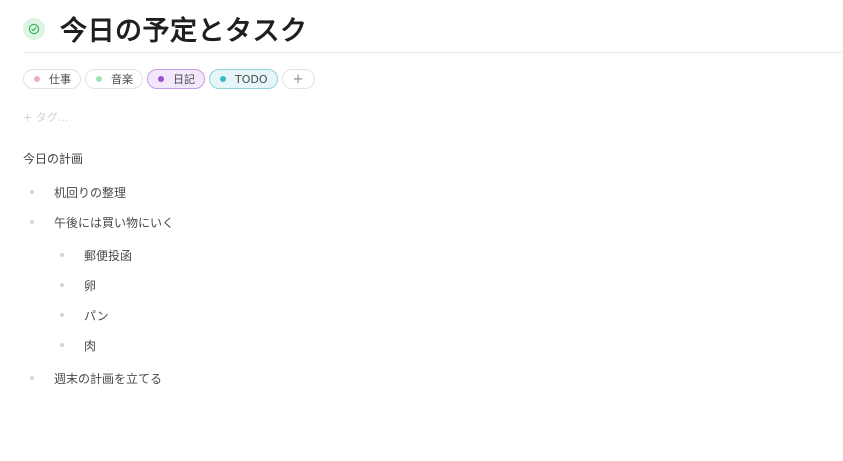 Image resolution: width=843 pixels, height=461 pixels. Describe the element at coordinates (90, 345) in the screenshot. I see `list-item-text: 肉` at that location.